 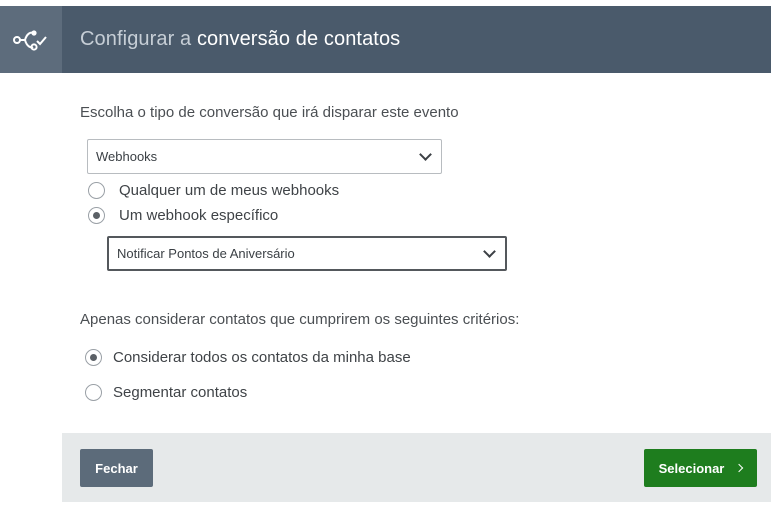 I want to click on page-title: Configurar a conversão de contatos, so click(x=240, y=39).